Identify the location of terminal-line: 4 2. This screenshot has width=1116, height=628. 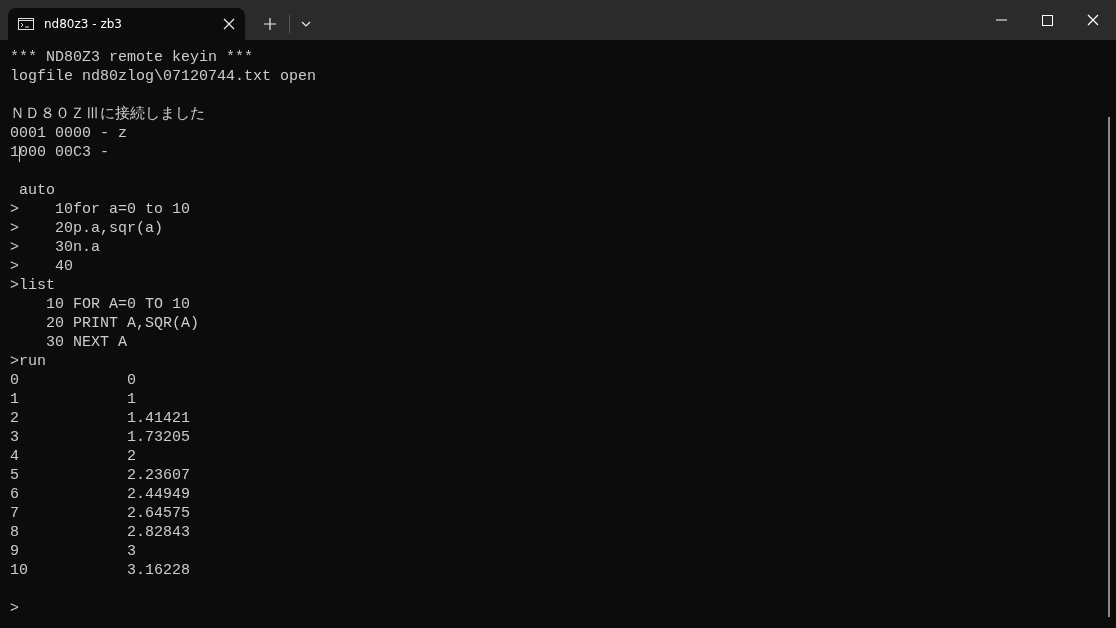
(73, 456).